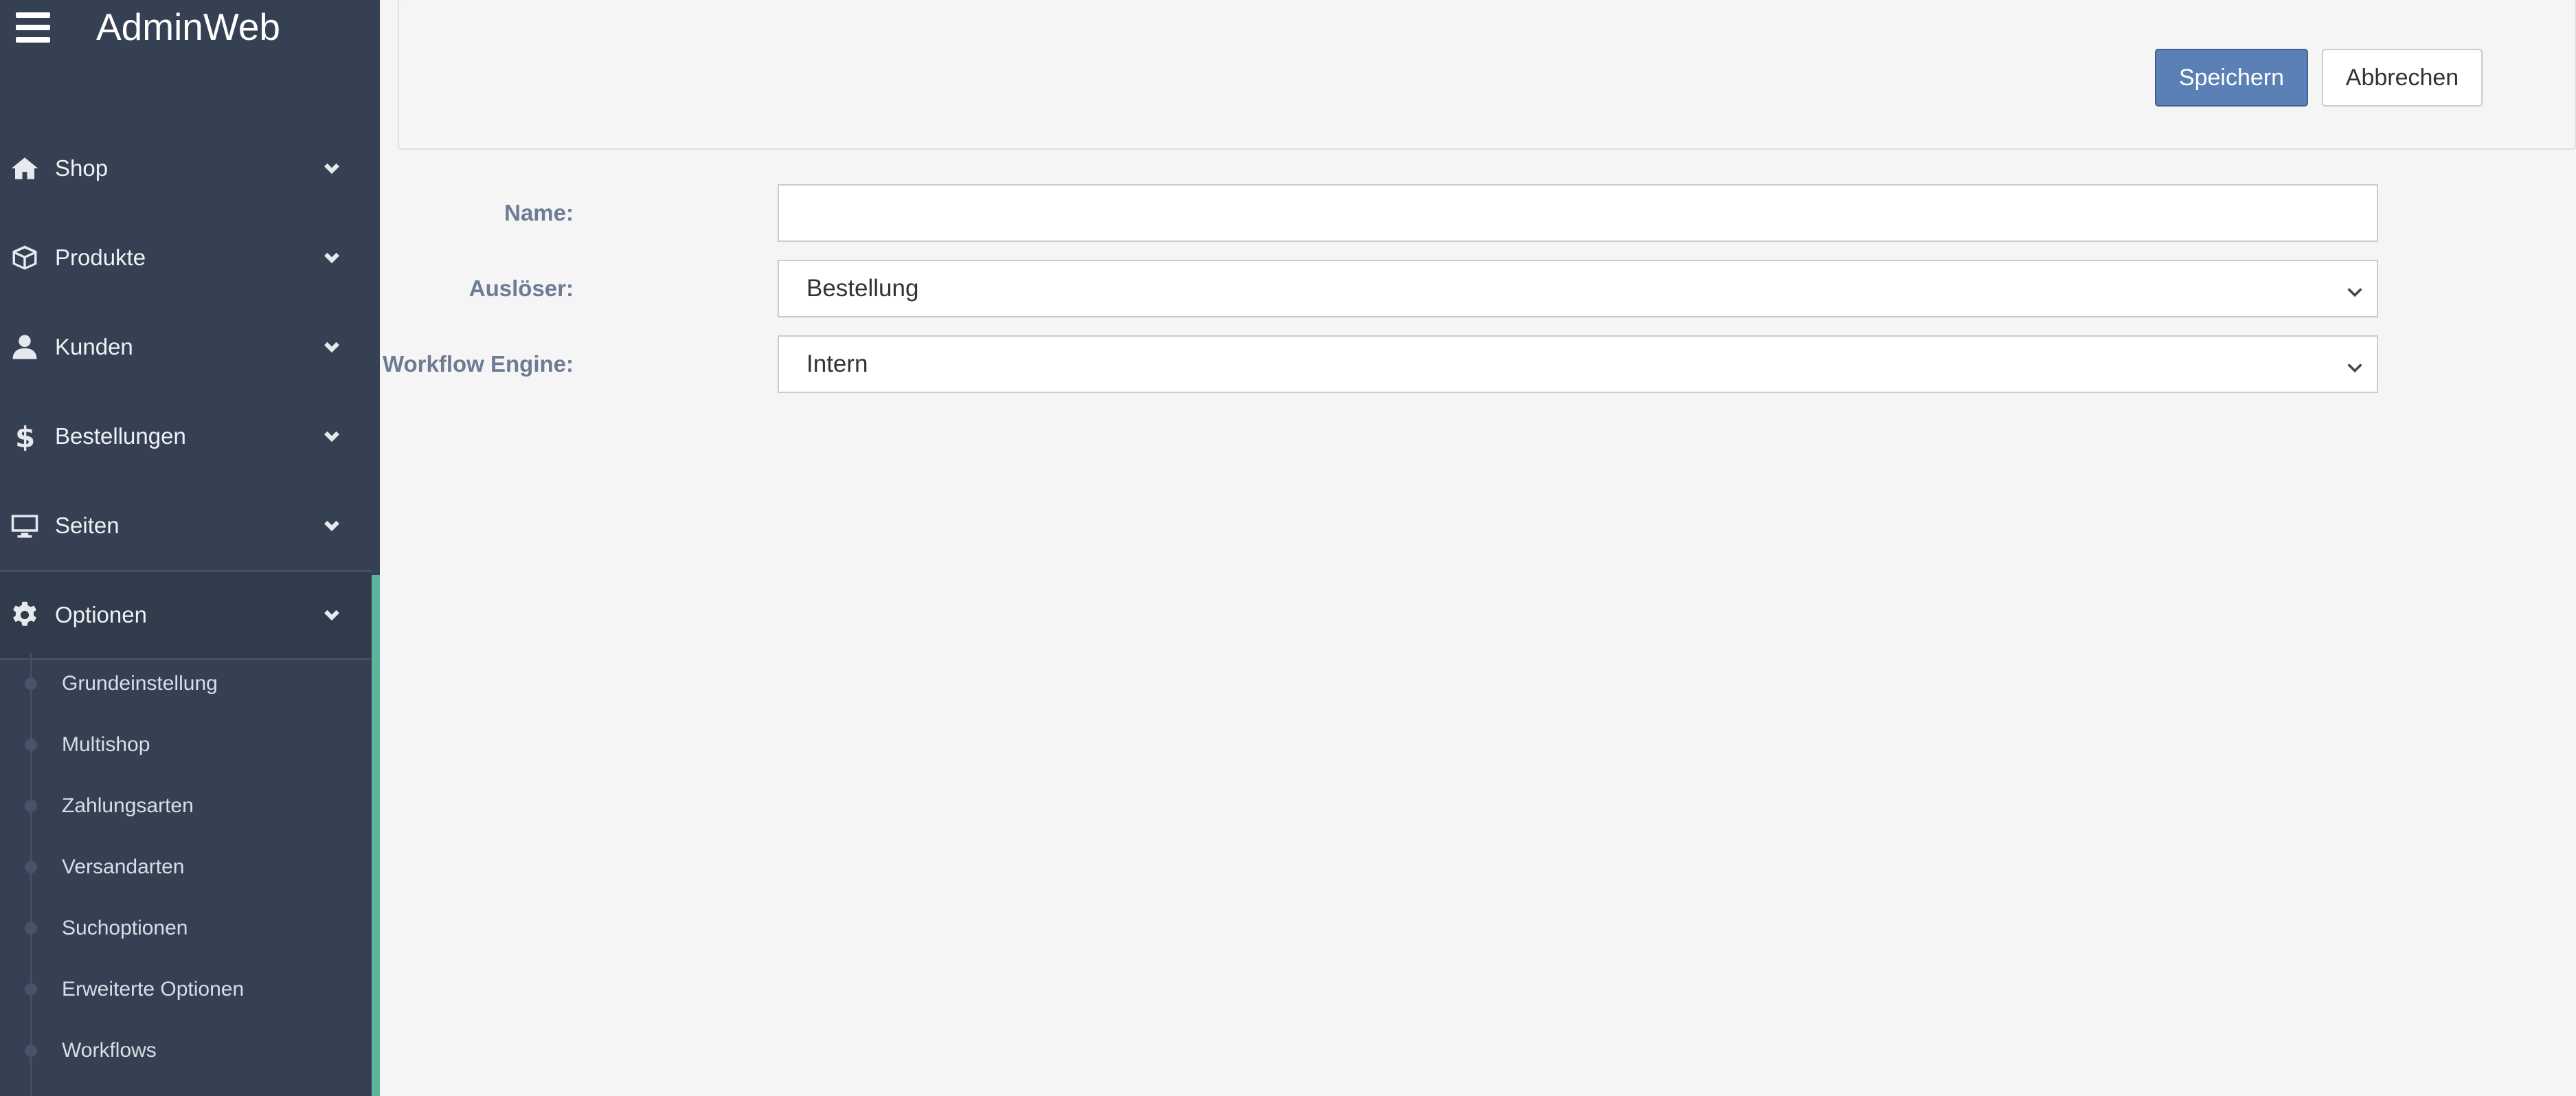  Describe the element at coordinates (25, 347) in the screenshot. I see `user-icon` at that location.